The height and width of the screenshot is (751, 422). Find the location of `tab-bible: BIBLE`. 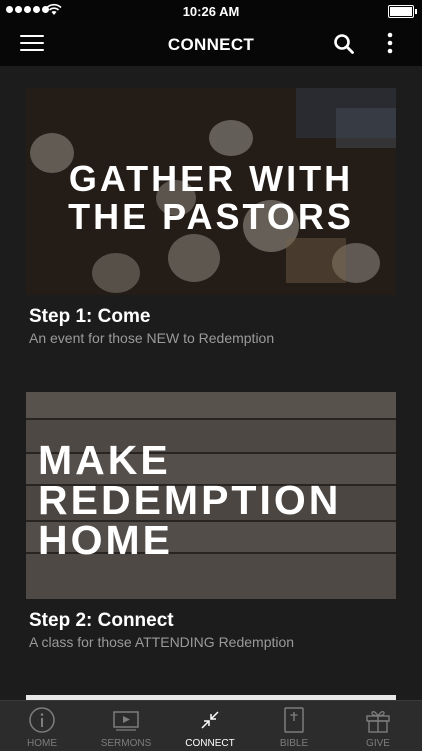

tab-bible: BIBLE is located at coordinates (294, 726).